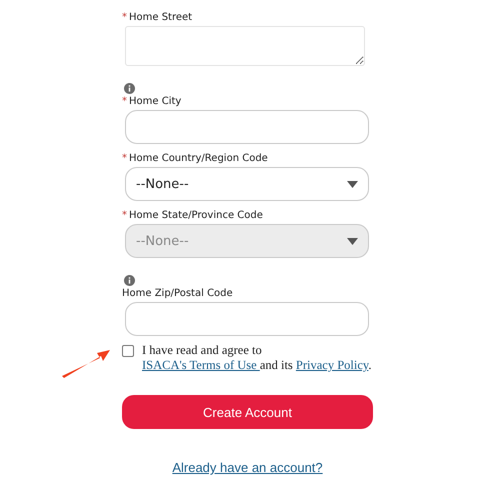 The image size is (480, 492). What do you see at coordinates (332, 365) in the screenshot?
I see `terms-link: Privacy Policy` at bounding box center [332, 365].